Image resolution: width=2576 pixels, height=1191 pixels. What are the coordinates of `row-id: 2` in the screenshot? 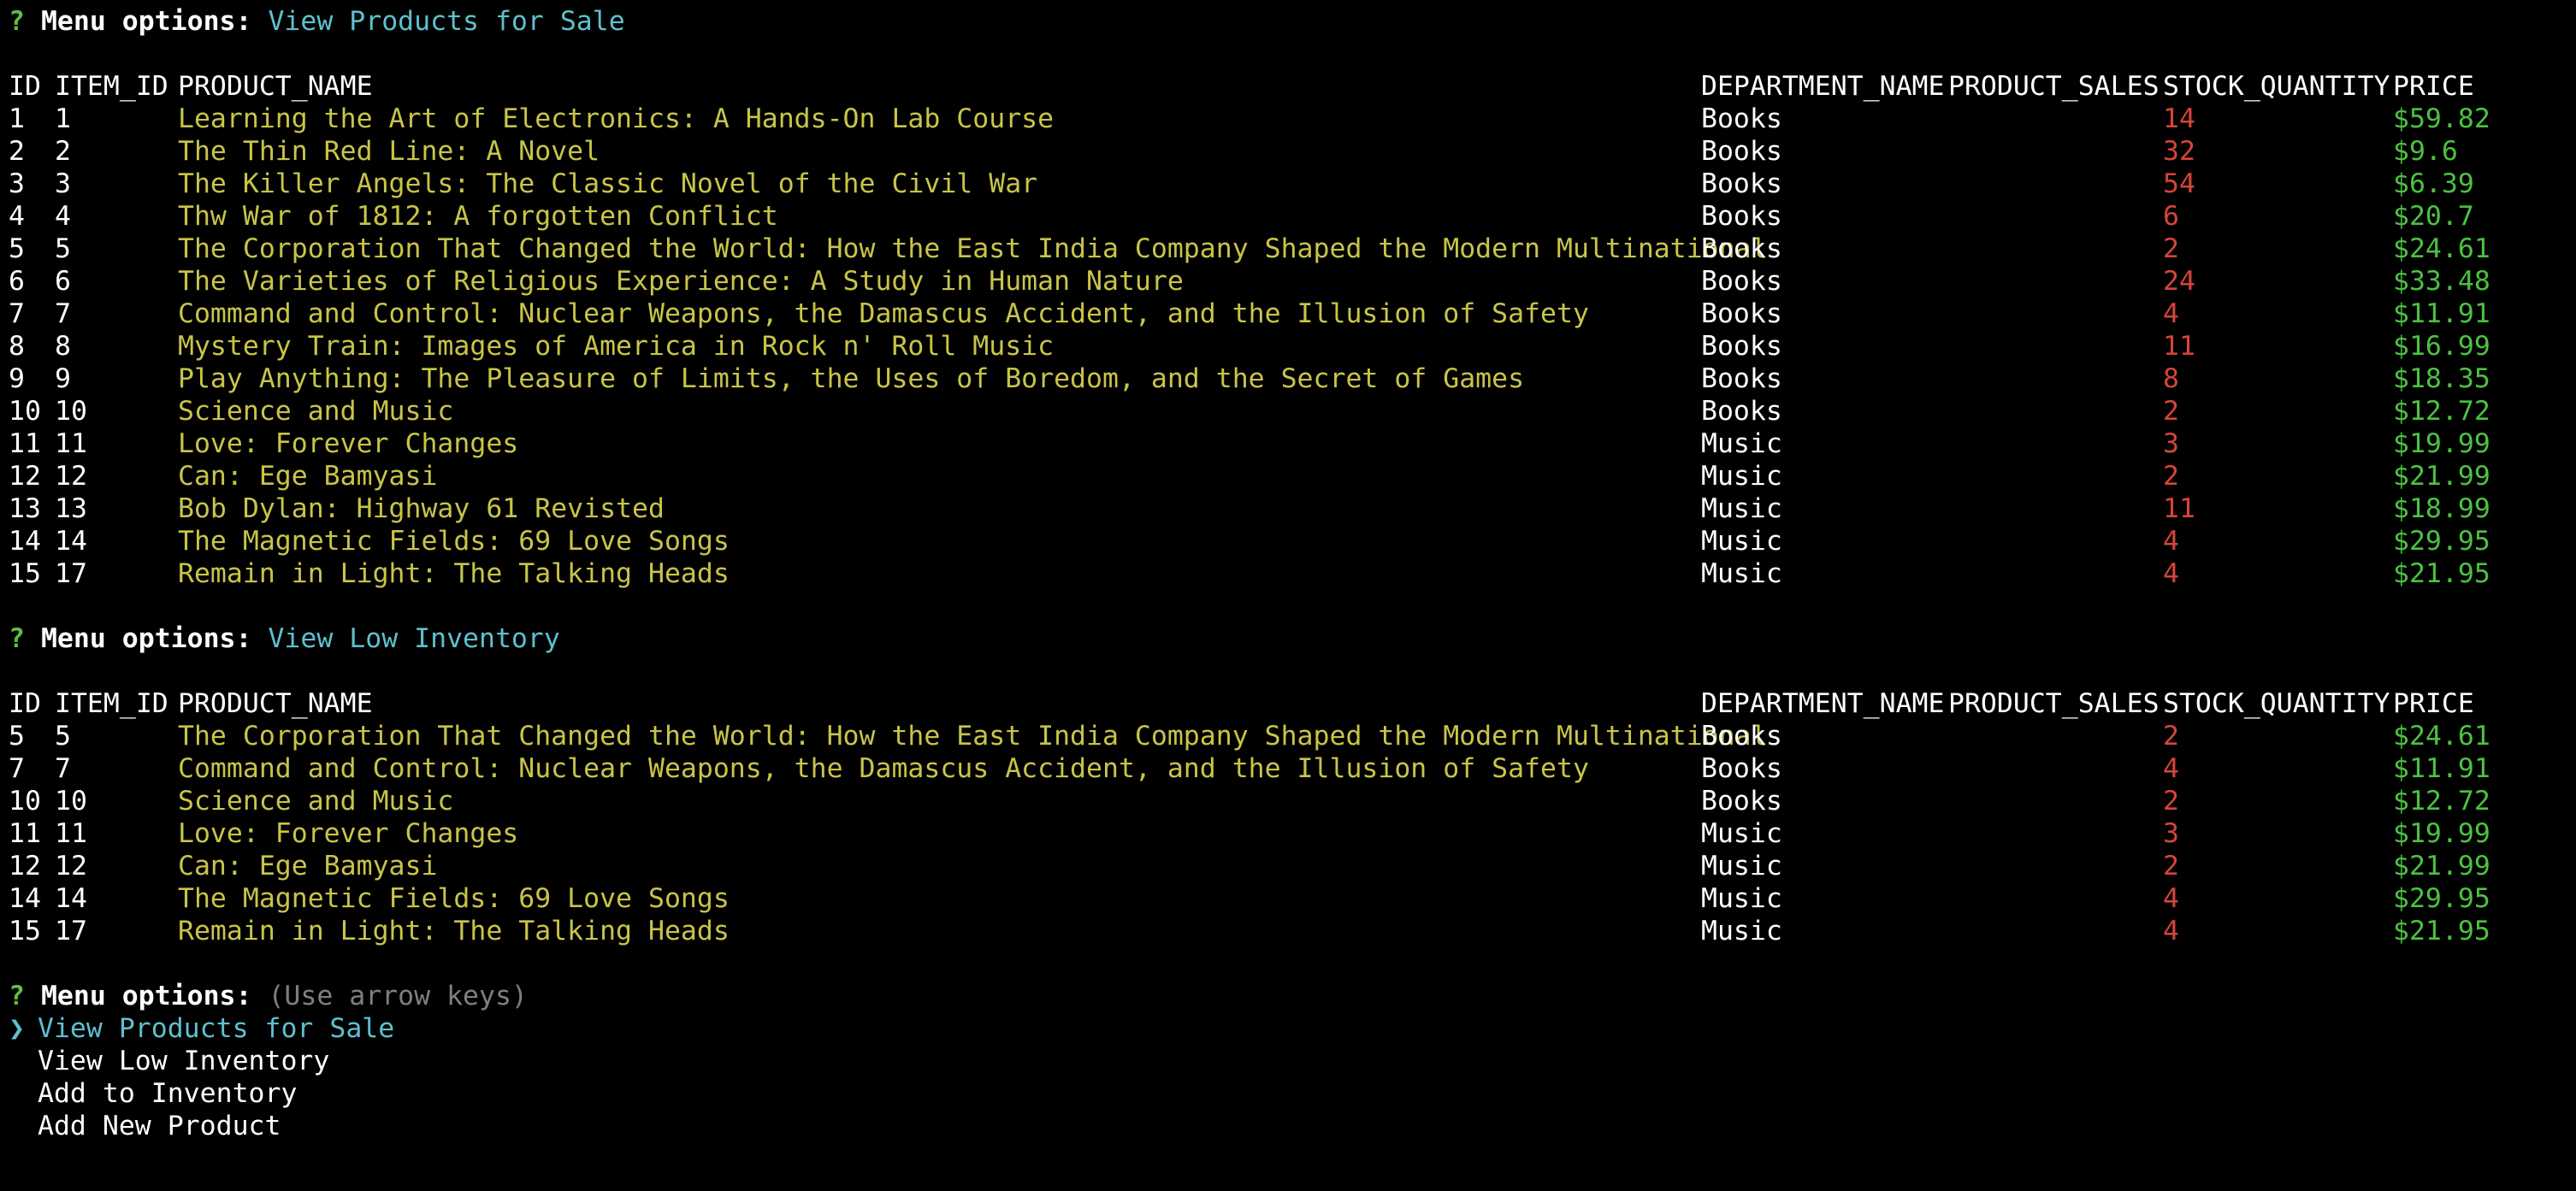 It's located at (17, 151).